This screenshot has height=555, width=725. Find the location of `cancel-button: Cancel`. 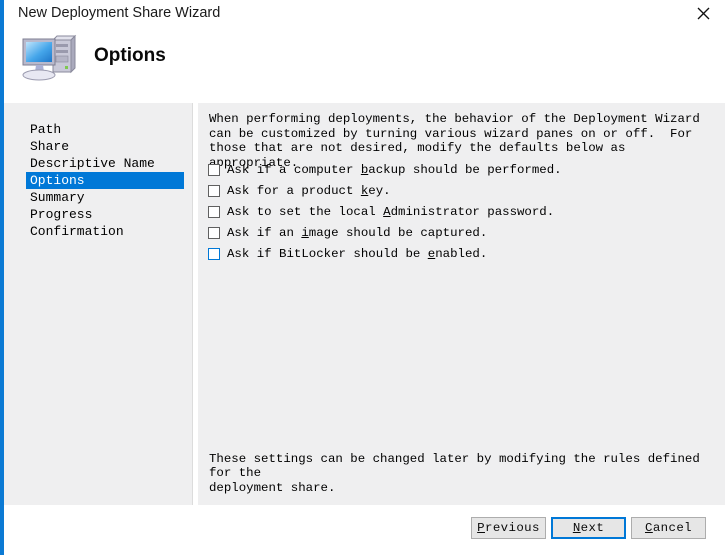

cancel-button: Cancel is located at coordinates (668, 528).